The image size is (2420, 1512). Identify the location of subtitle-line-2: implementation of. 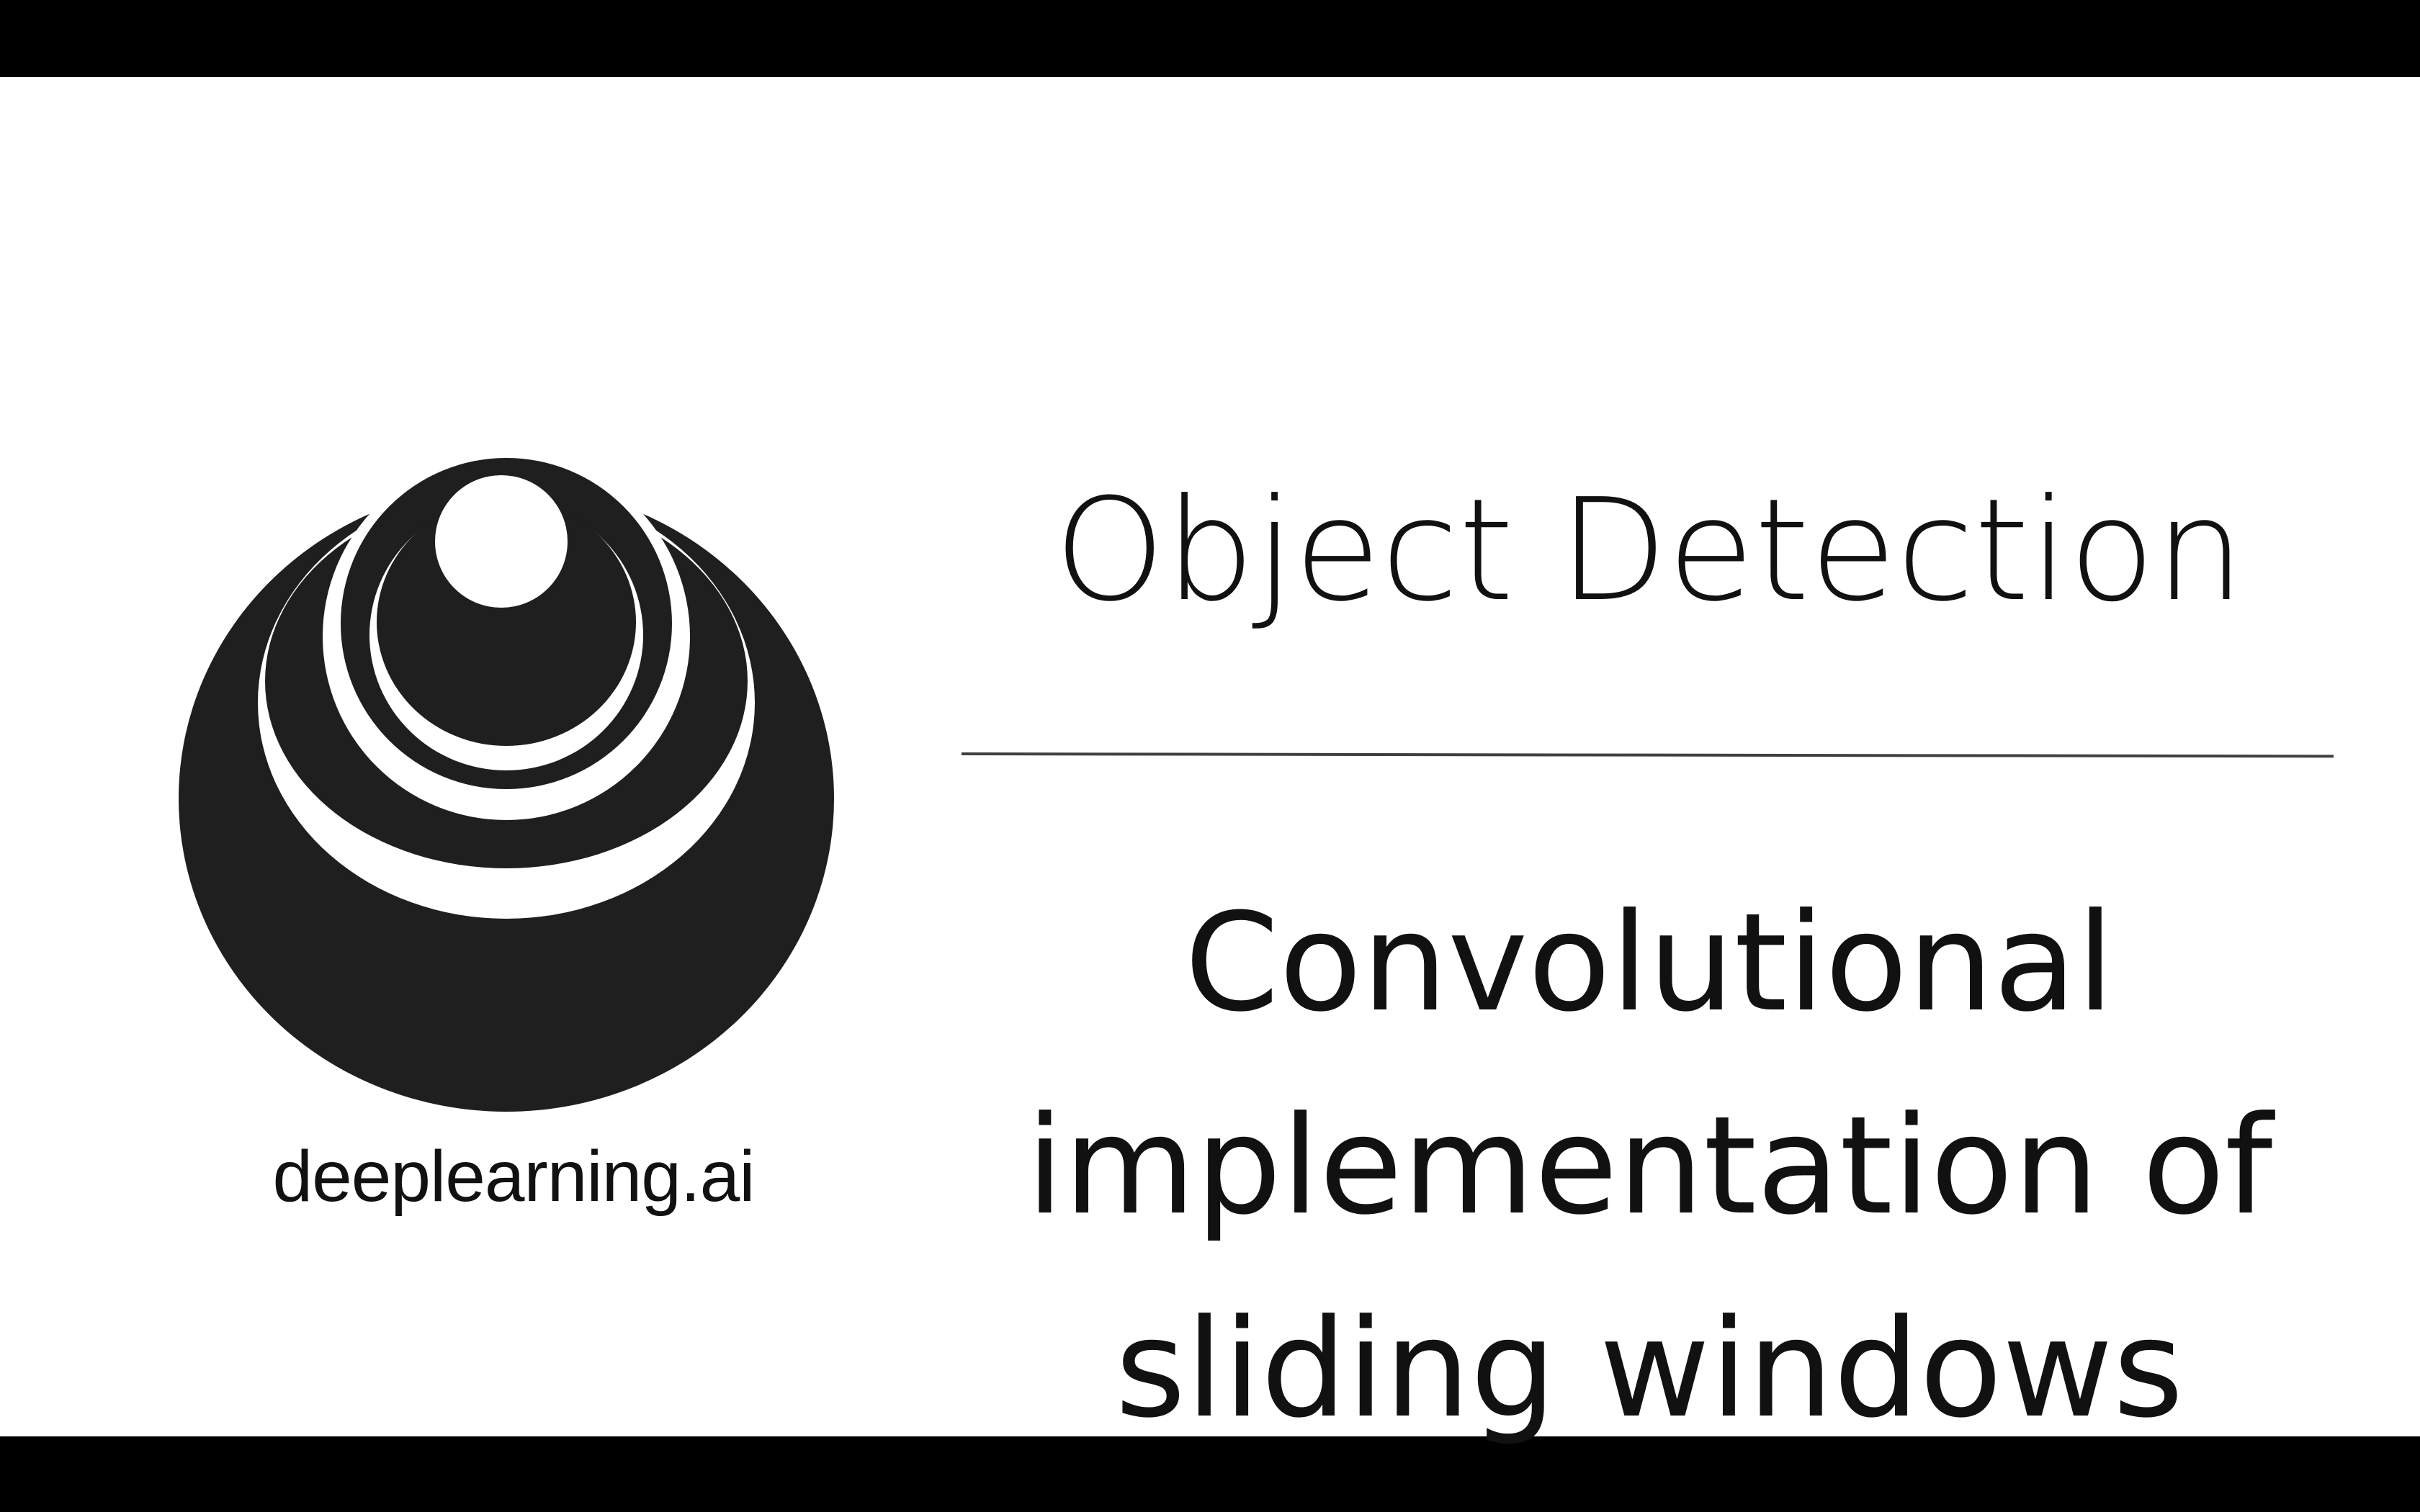
(1649, 1166).